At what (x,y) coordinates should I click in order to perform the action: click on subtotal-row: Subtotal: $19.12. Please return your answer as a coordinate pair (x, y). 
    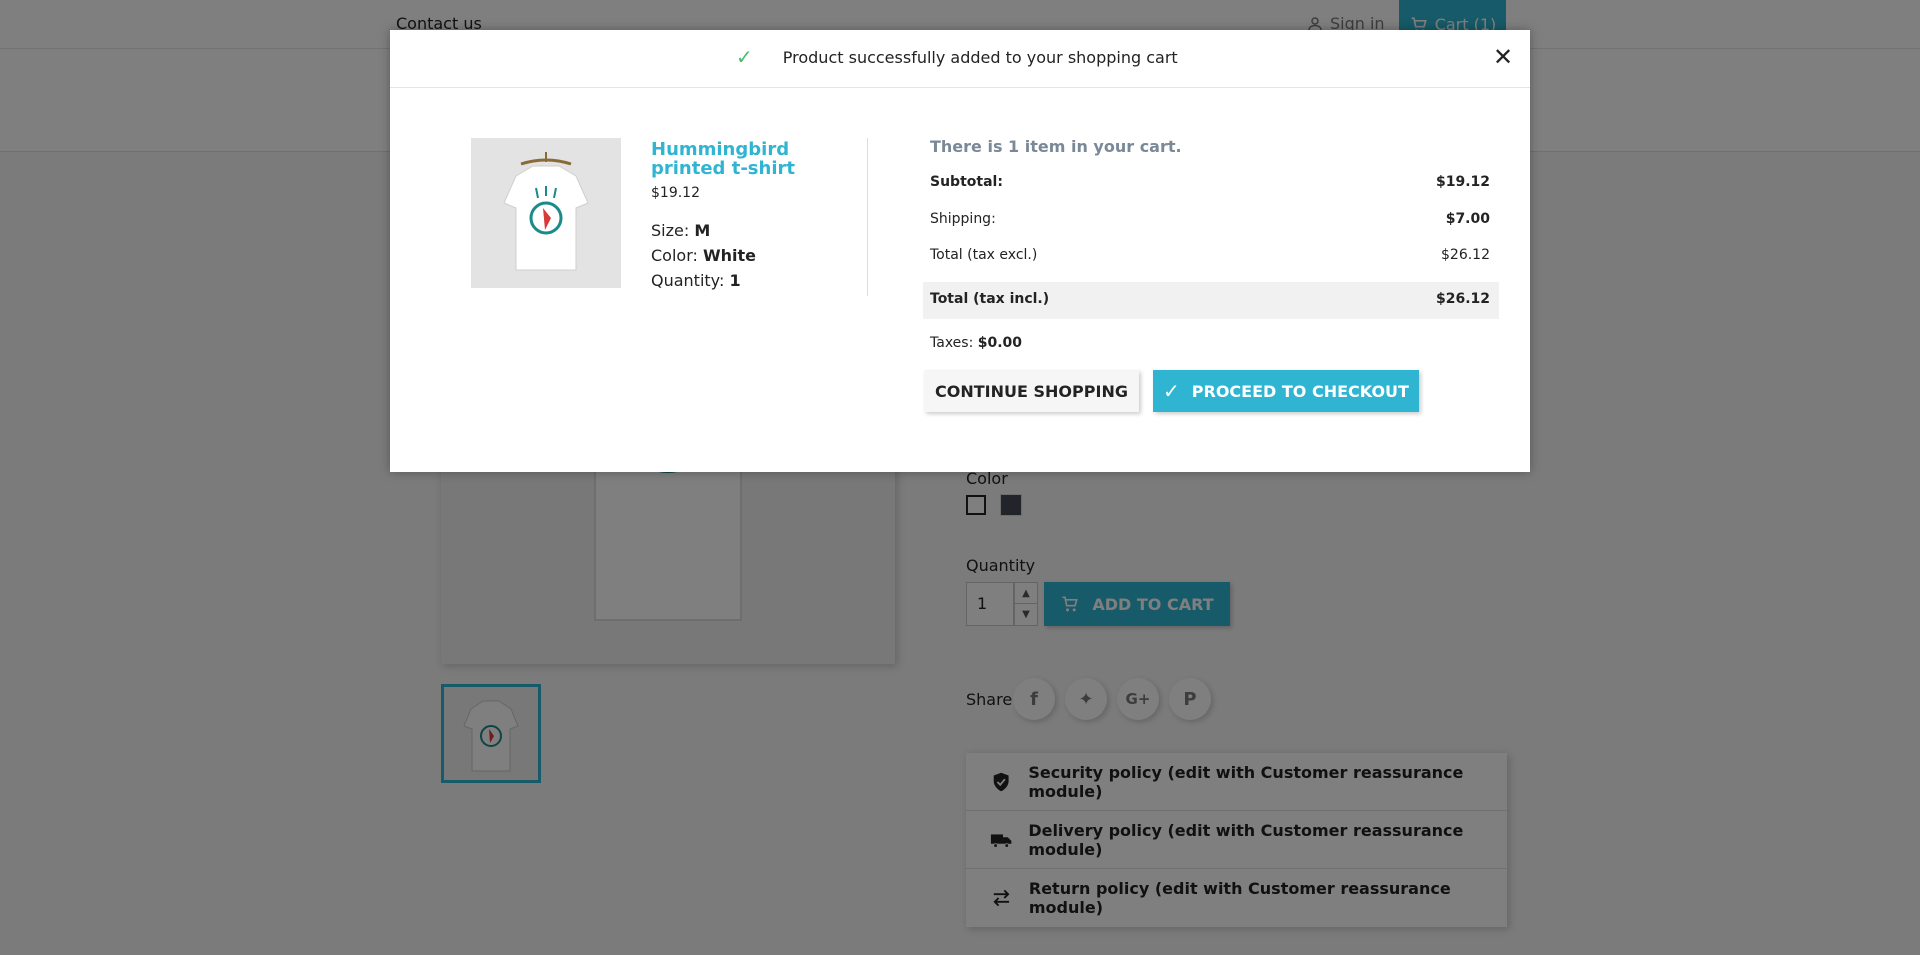
    Looking at the image, I should click on (1210, 182).